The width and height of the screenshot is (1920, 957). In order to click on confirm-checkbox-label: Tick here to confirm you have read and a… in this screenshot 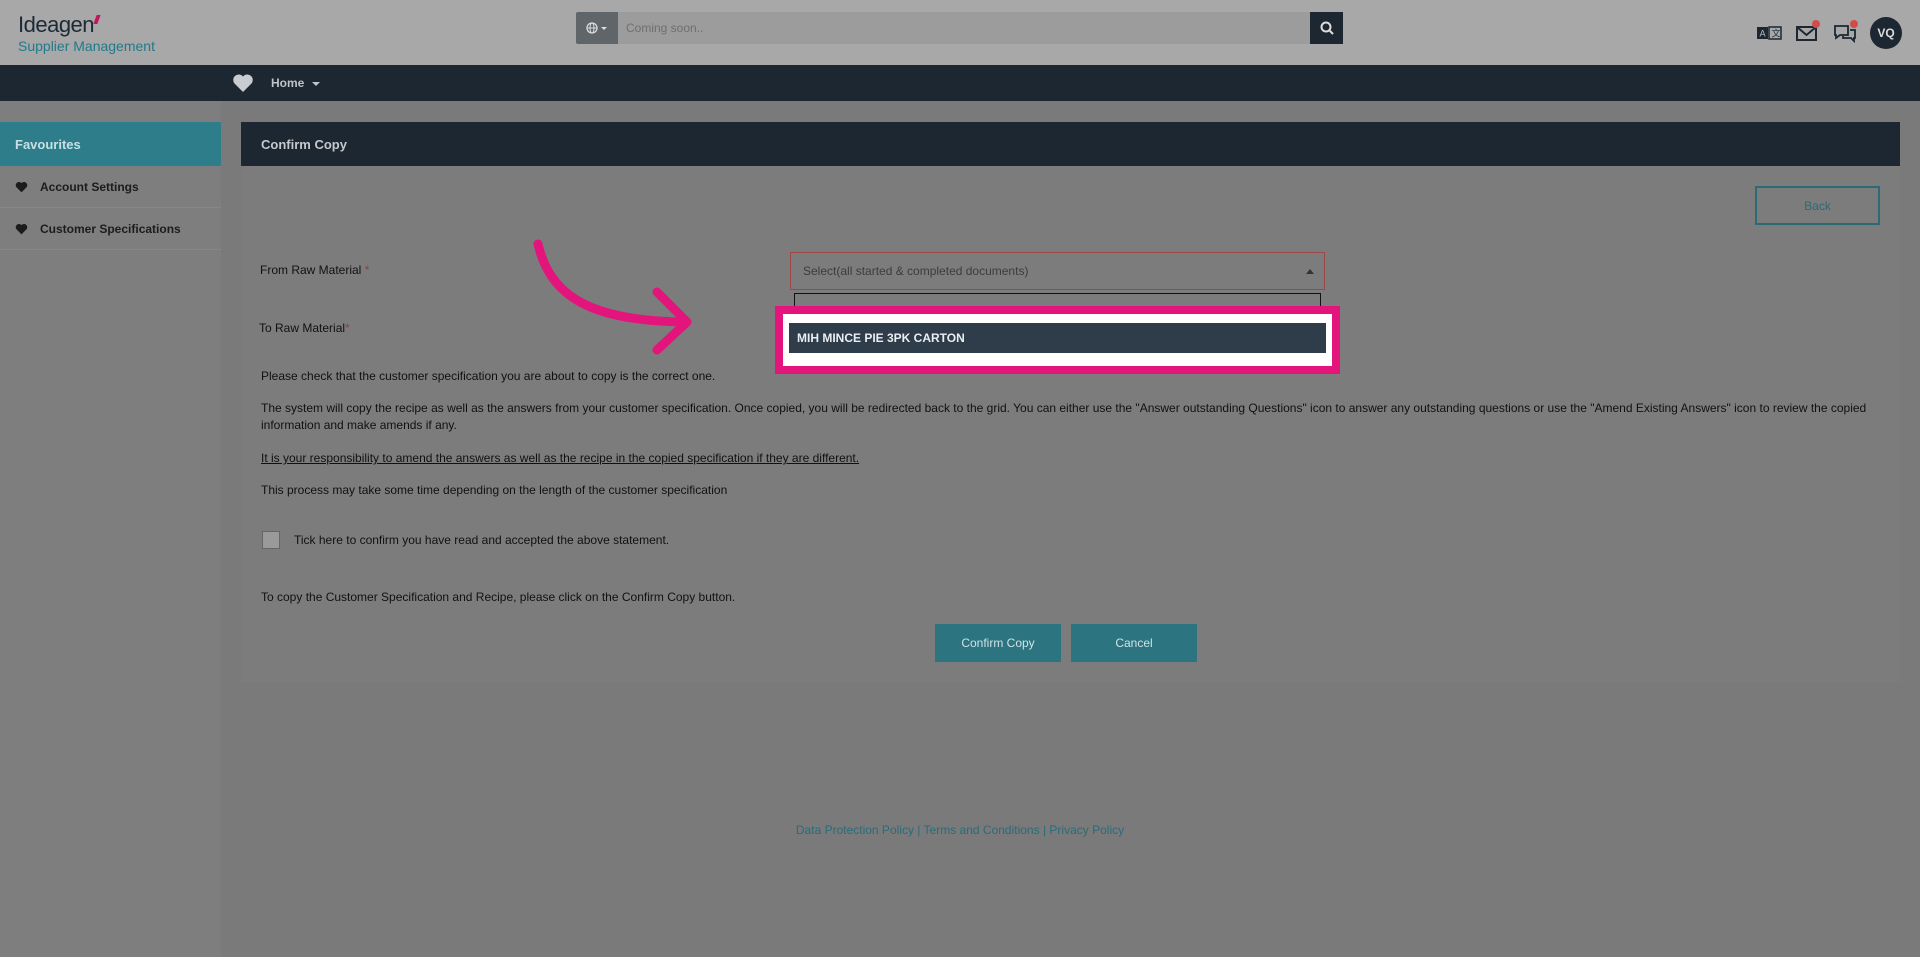, I will do `click(482, 540)`.